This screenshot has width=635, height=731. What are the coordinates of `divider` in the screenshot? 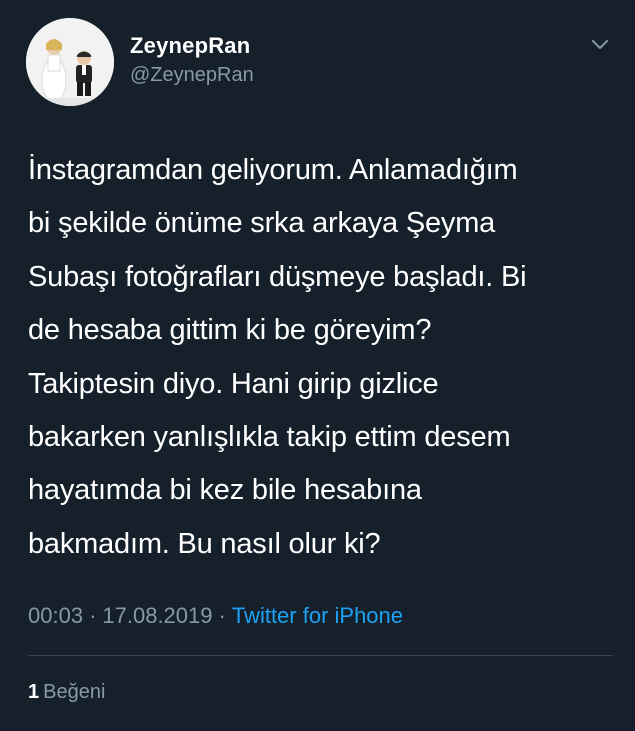 It's located at (320, 655).